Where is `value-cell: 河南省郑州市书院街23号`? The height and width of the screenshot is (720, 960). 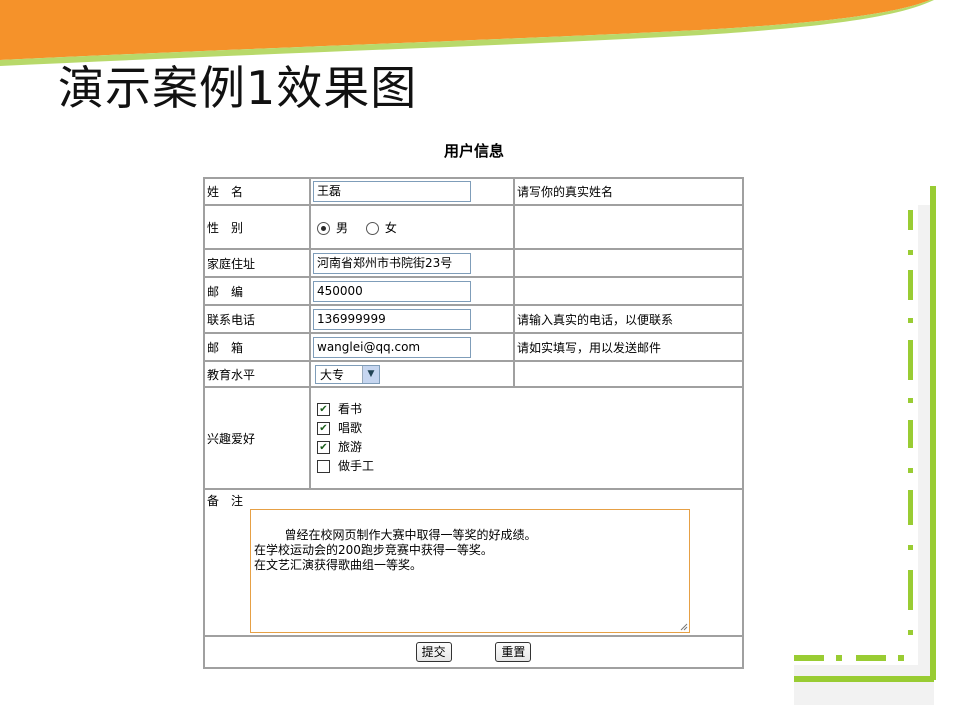 value-cell: 河南省郑州市书院街23号 is located at coordinates (412, 263).